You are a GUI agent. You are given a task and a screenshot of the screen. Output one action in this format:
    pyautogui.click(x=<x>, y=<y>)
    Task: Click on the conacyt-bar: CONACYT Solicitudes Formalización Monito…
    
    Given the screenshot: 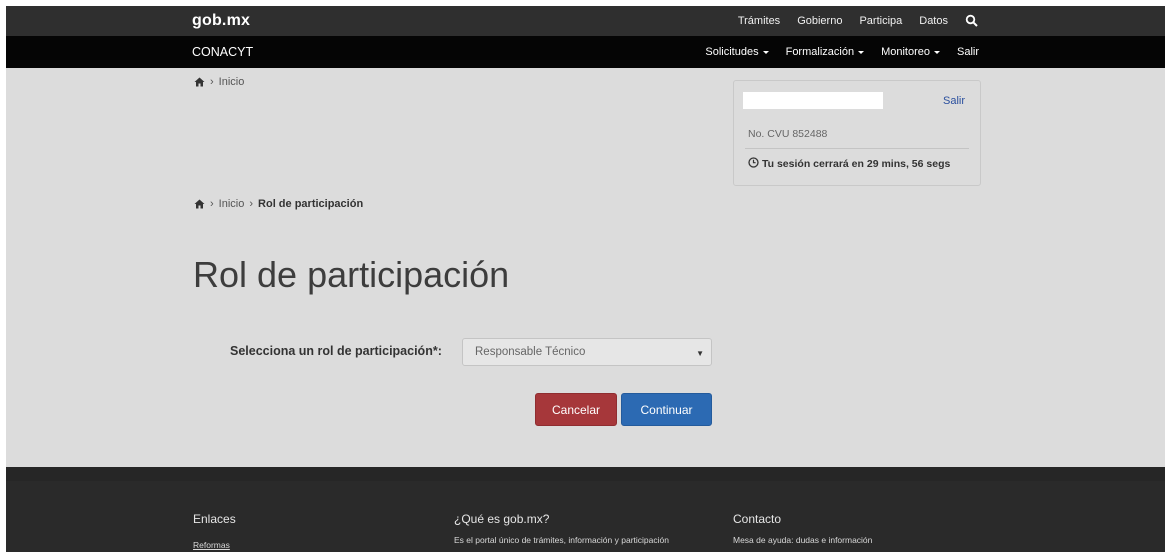 What is the action you would take?
    pyautogui.click(x=585, y=52)
    